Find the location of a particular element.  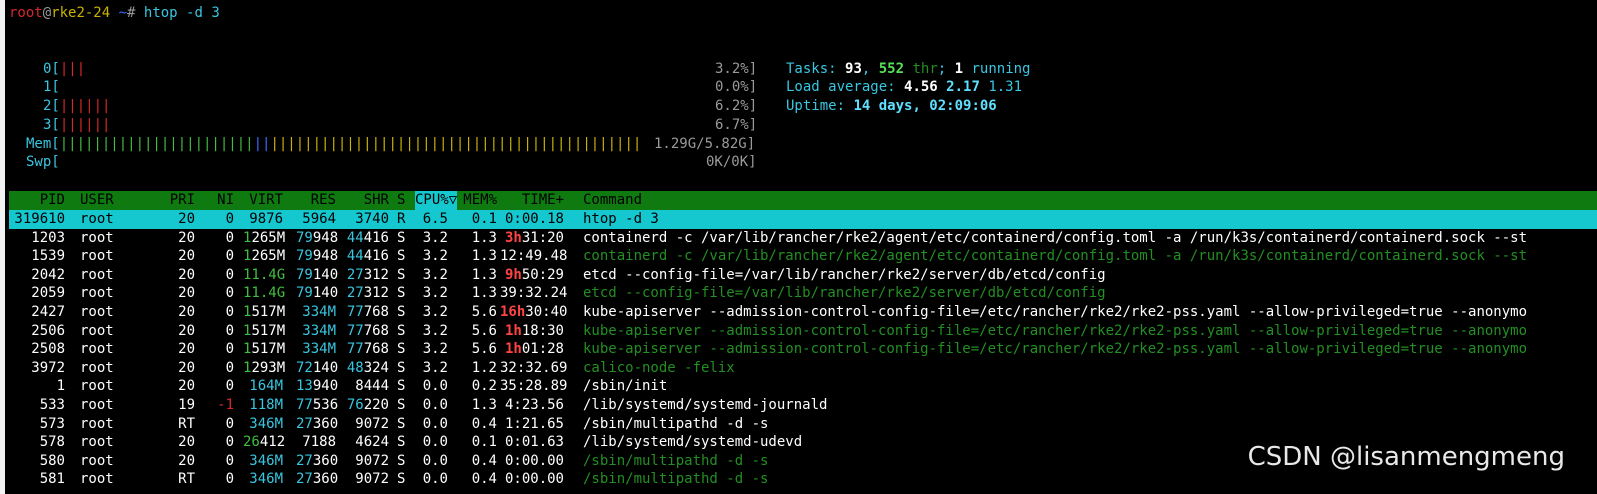

cell-virt: 1517M is located at coordinates (264, 330).